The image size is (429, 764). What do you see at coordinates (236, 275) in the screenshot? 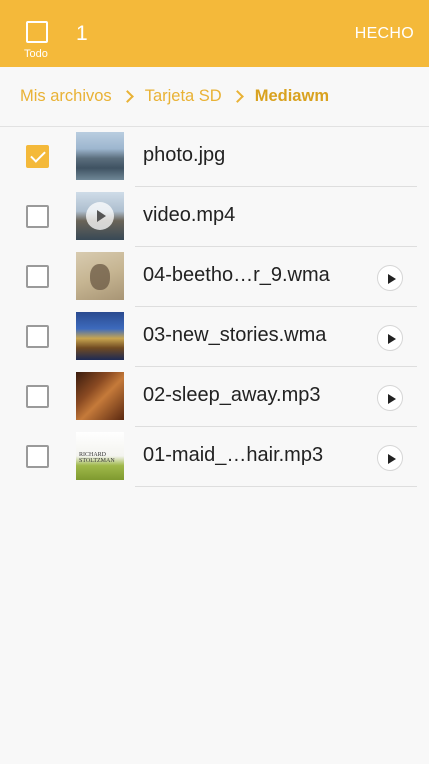
I see `file-name: 04-beetho…r_9.wma` at bounding box center [236, 275].